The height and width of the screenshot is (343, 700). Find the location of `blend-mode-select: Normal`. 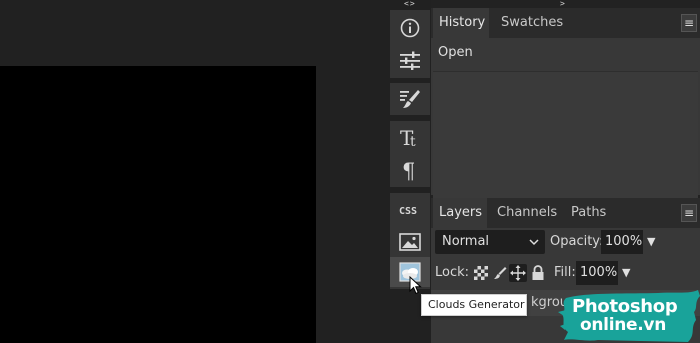

blend-mode-select: Normal is located at coordinates (490, 242).